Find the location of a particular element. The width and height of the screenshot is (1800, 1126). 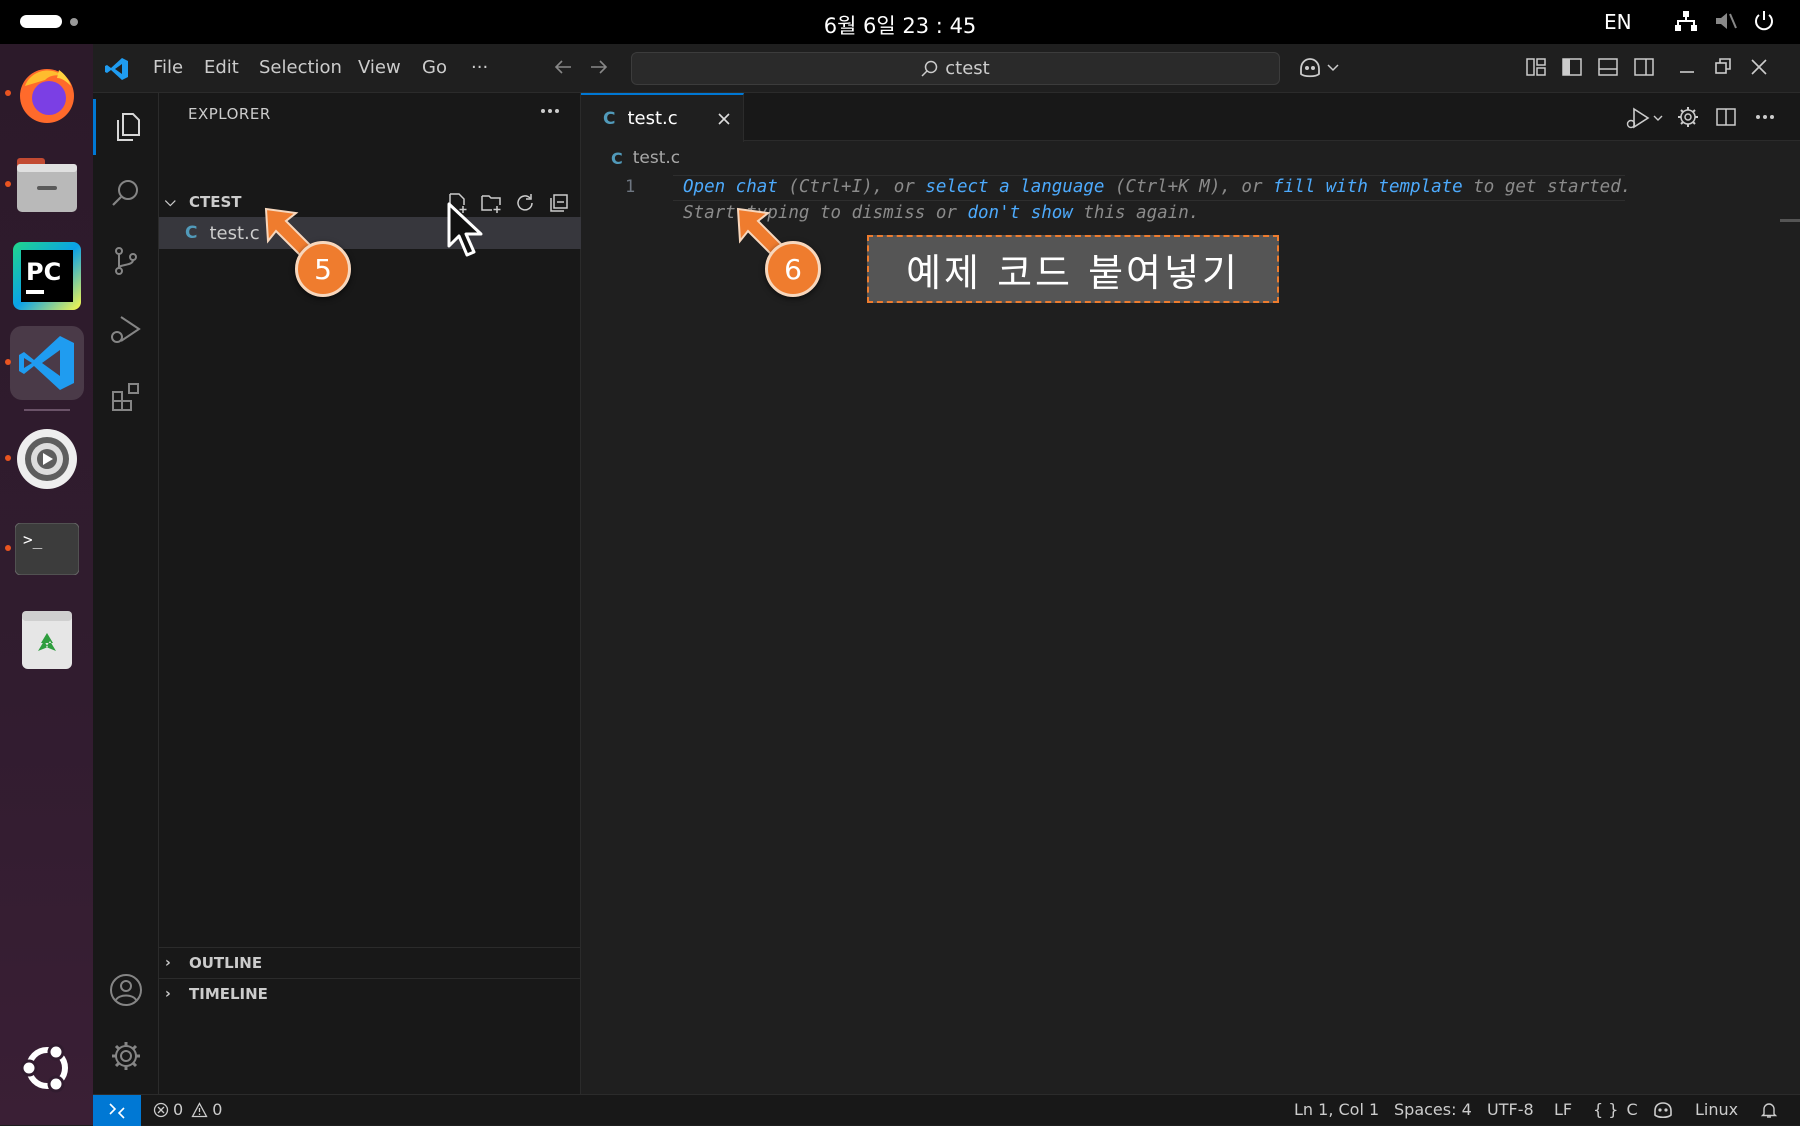

hint-link: Open chat is located at coordinates (730, 187).